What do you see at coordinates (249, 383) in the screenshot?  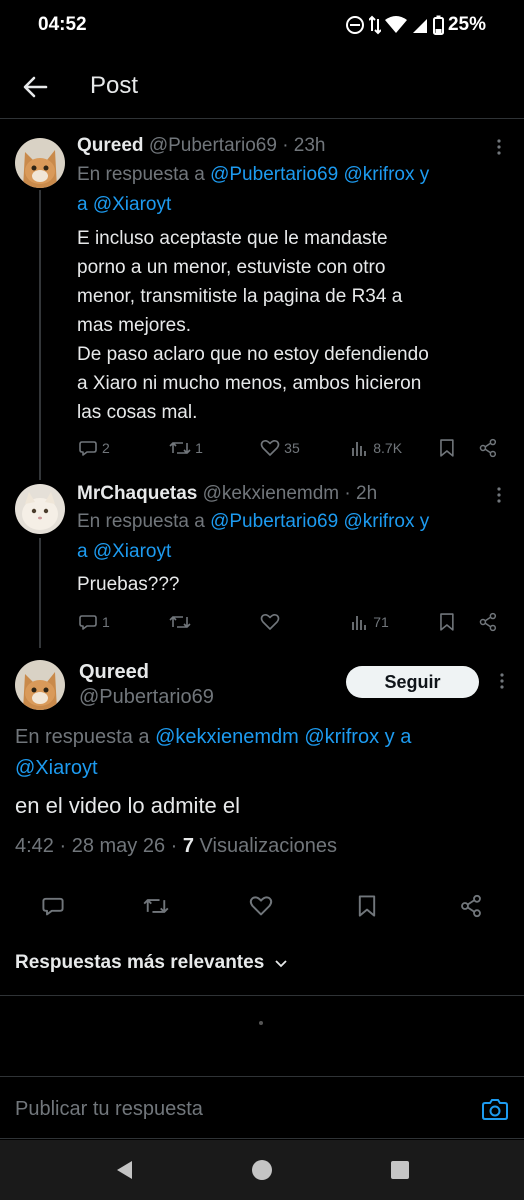 I see `text-line: a Xiaro ni mucho menos, ambos hicieron` at bounding box center [249, 383].